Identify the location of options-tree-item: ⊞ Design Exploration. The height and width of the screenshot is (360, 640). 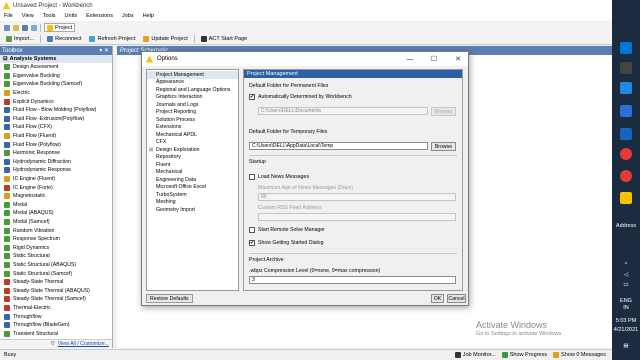
(192, 150).